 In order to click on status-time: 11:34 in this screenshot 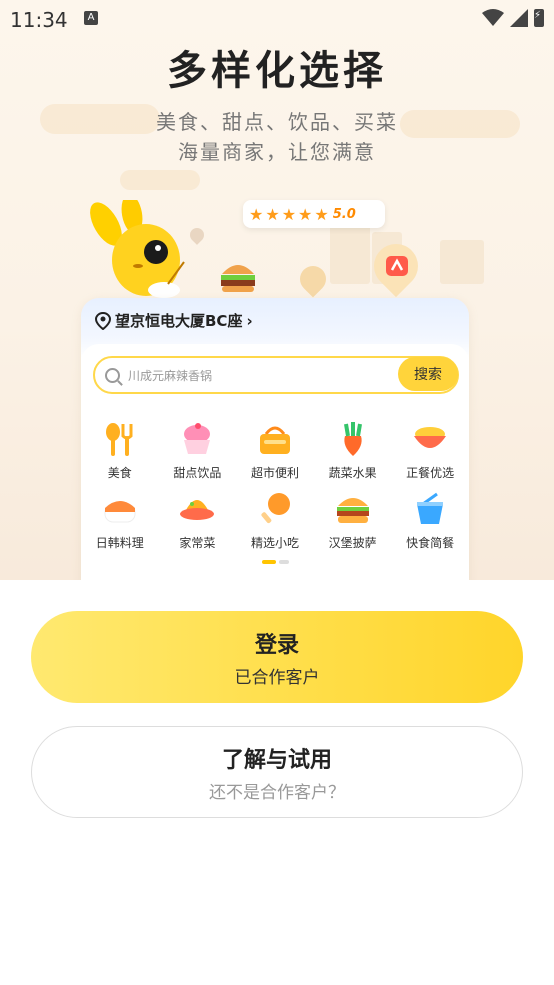, I will do `click(39, 20)`.